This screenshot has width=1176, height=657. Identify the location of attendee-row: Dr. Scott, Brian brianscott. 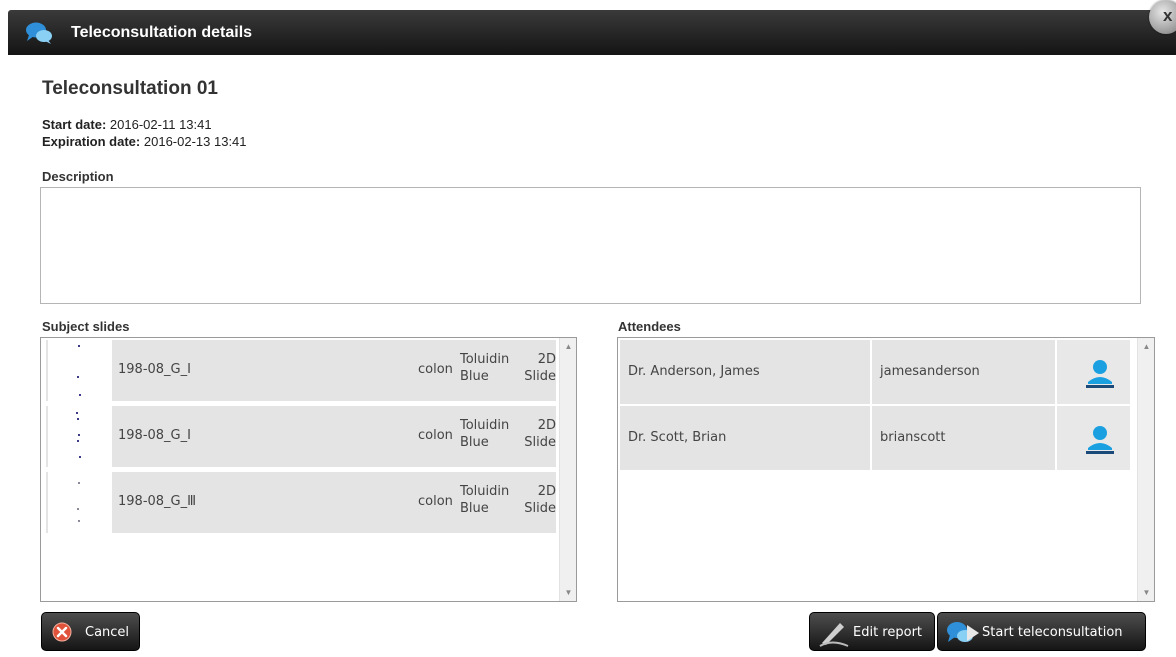
(875, 438).